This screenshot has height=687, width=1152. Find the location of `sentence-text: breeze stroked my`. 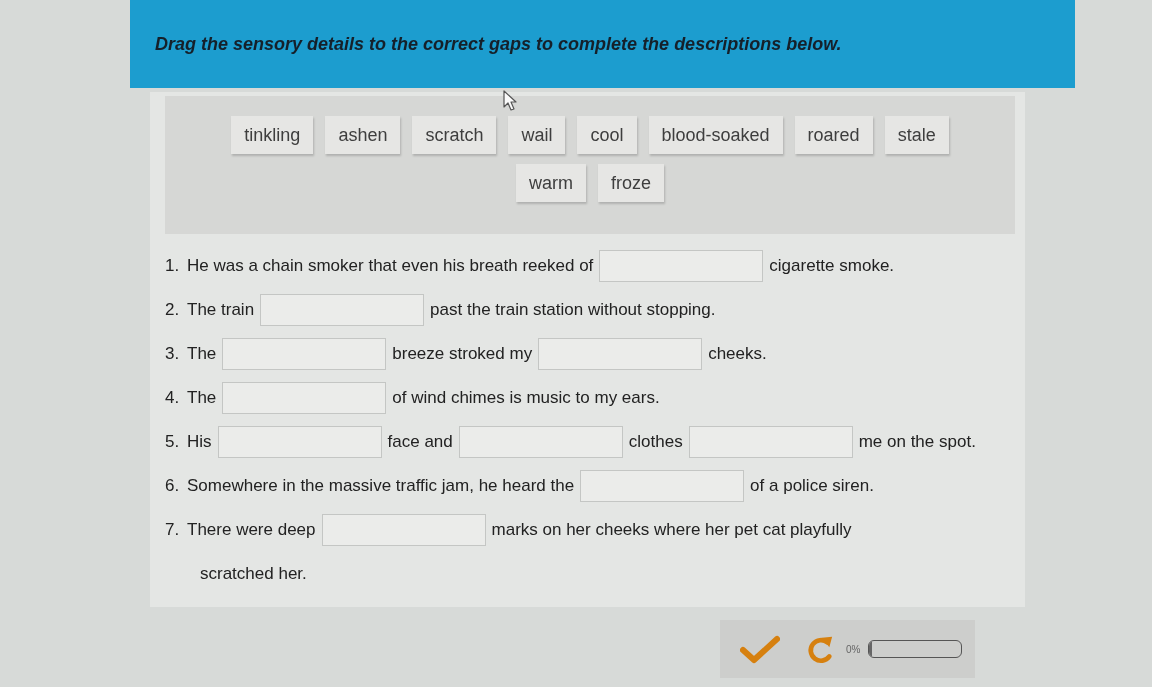

sentence-text: breeze stroked my is located at coordinates (462, 354).